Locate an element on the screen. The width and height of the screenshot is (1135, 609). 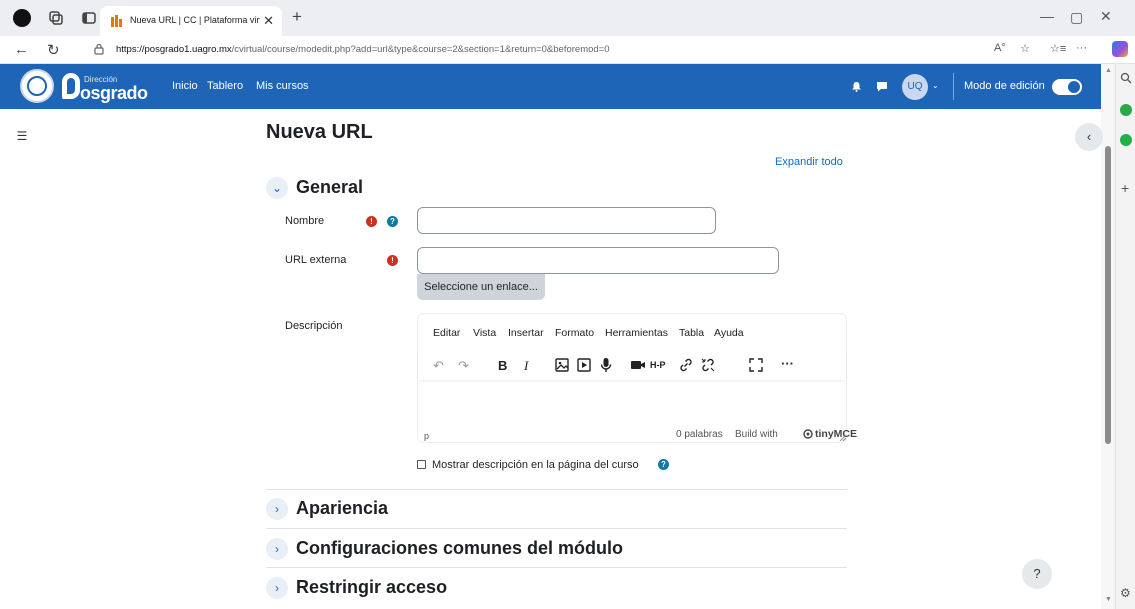
add-icon: + is located at coordinates (1125, 188).